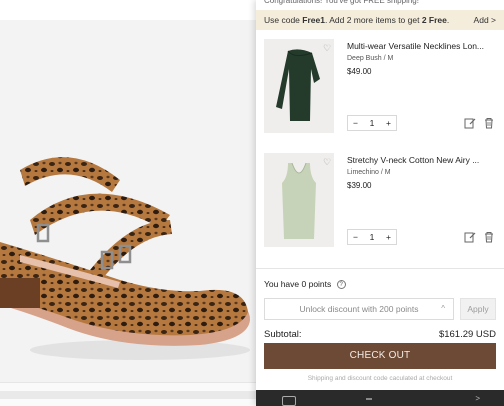 The image size is (504, 406). Describe the element at coordinates (448, 20) in the screenshot. I see `promo-suffix: .` at that location.